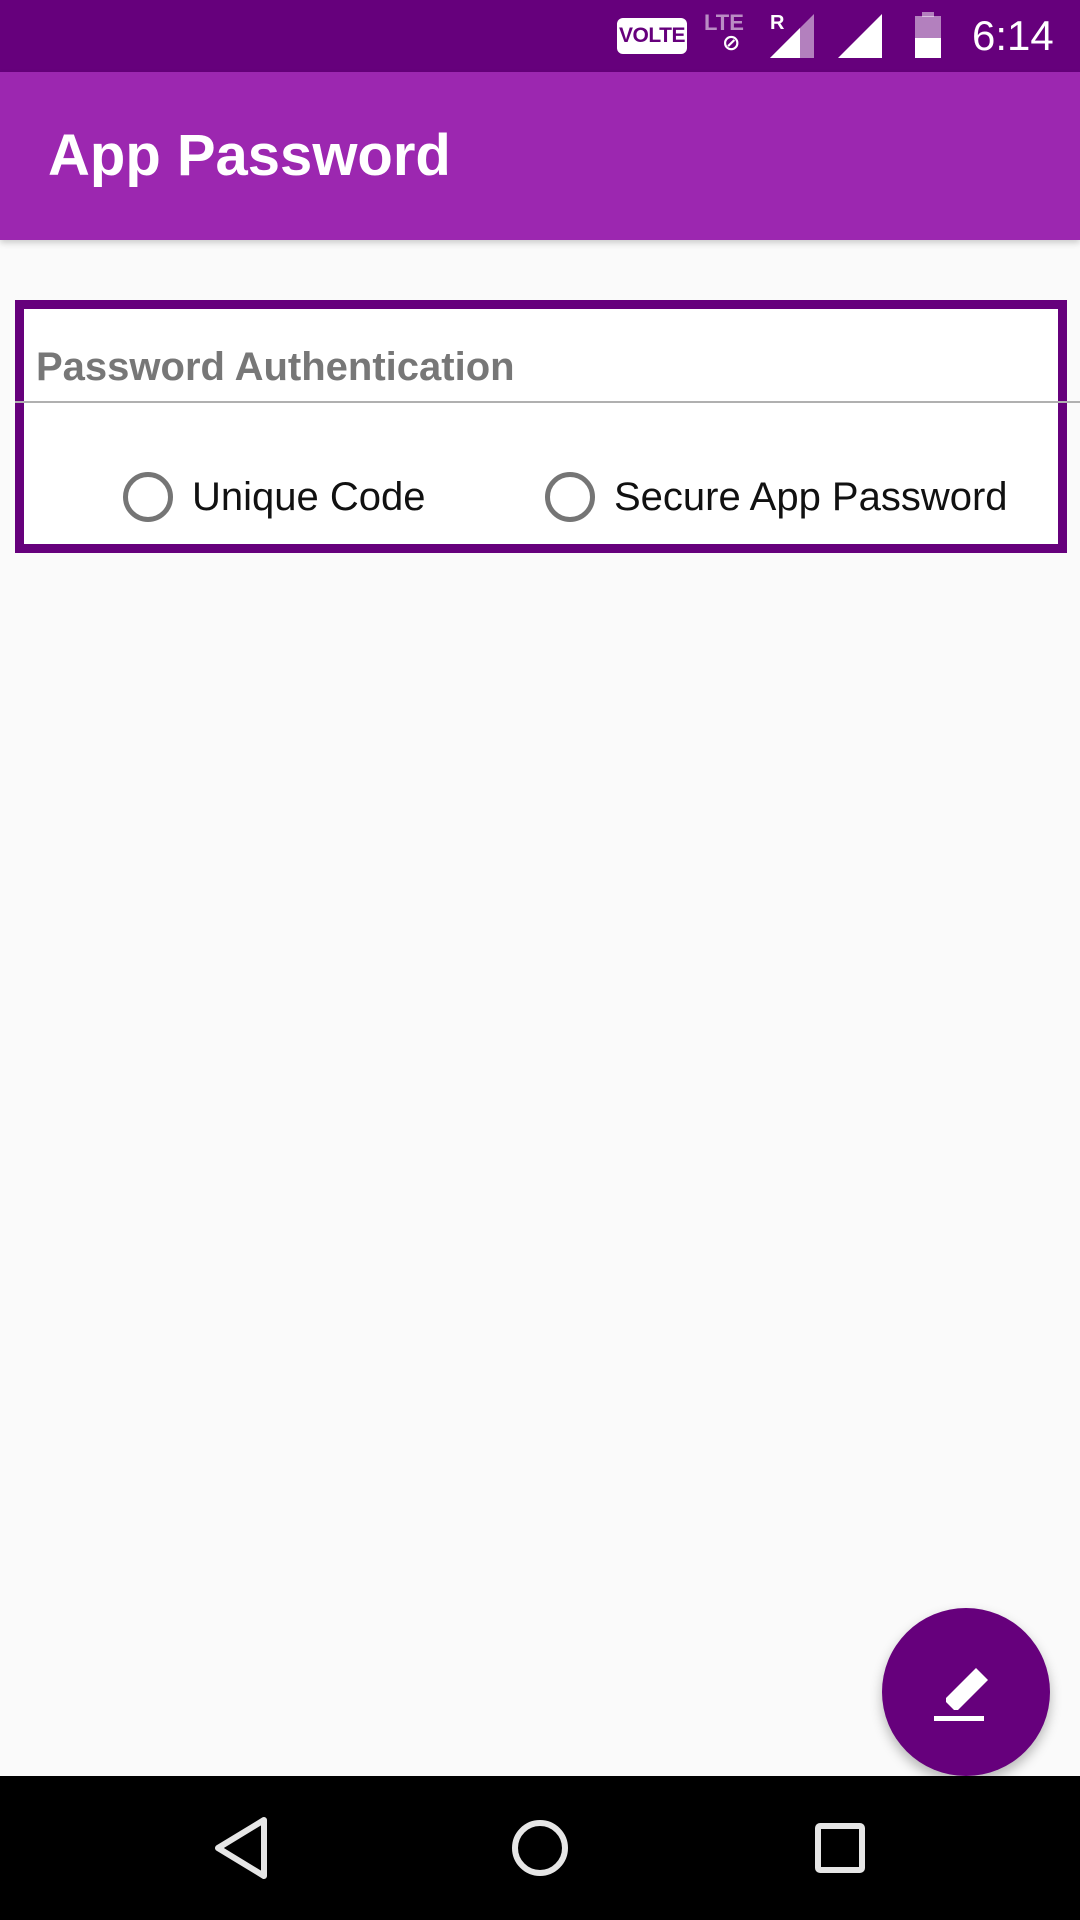 The height and width of the screenshot is (1920, 1080). Describe the element at coordinates (731, 42) in the screenshot. I see `blocked-icon: ⊘` at that location.